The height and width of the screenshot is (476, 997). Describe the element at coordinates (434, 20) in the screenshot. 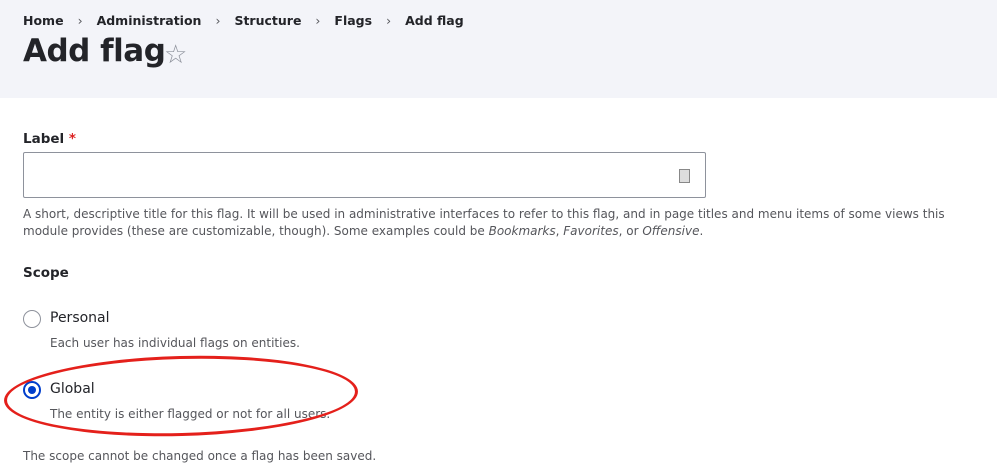

I see `breadcrumb-add-flag: Add flag` at that location.